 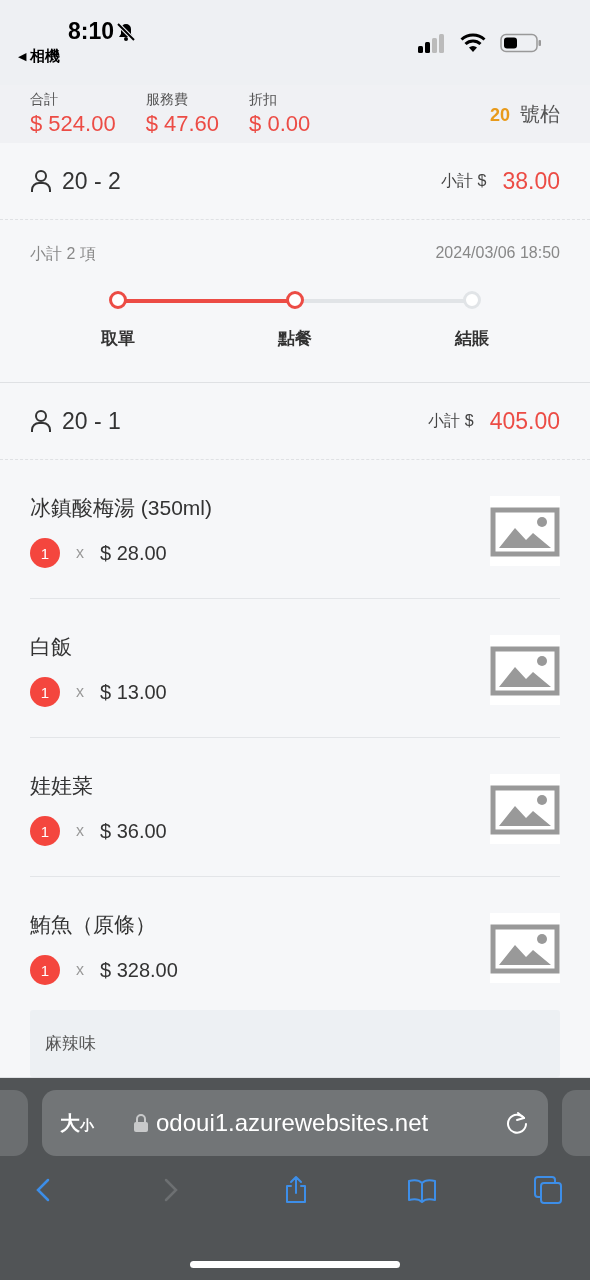 What do you see at coordinates (139, 970) in the screenshot?
I see `item-price: $ 328.00` at bounding box center [139, 970].